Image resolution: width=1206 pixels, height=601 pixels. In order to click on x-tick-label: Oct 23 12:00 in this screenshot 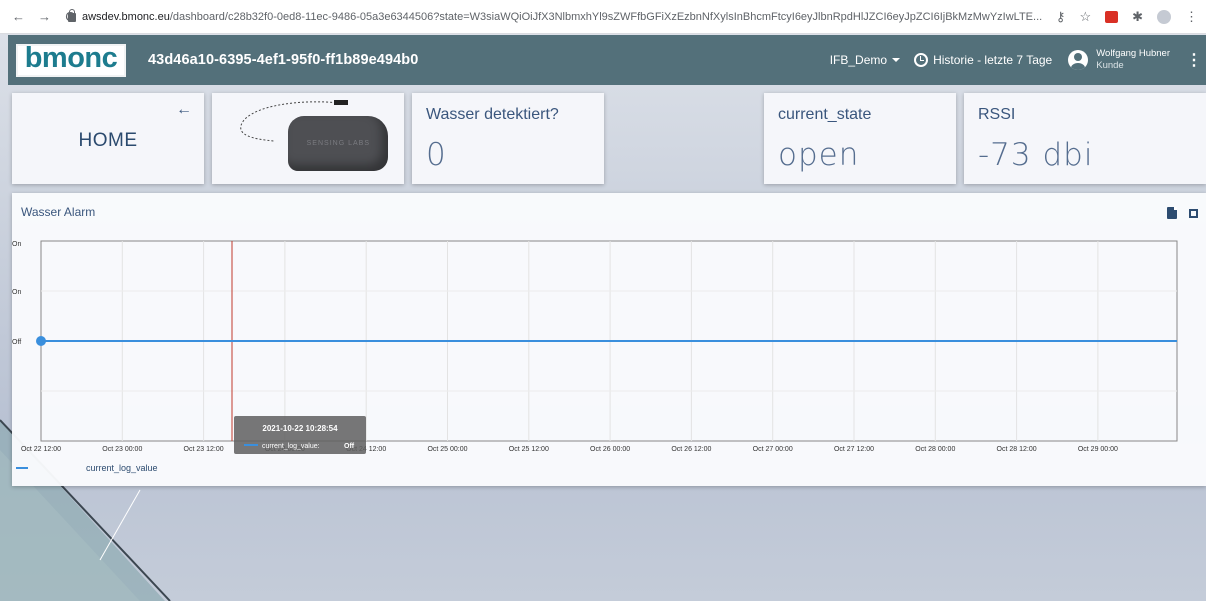, I will do `click(204, 449)`.